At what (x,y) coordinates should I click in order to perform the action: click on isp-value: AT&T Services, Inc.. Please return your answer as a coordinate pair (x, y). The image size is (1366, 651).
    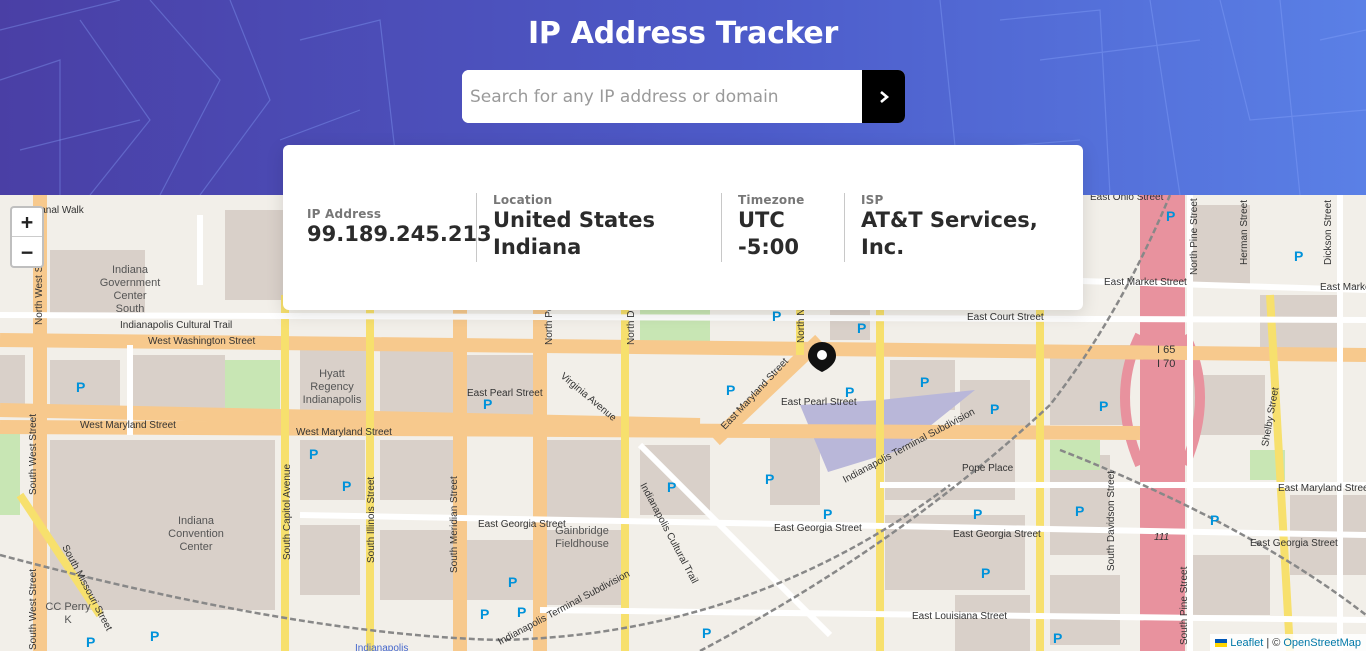
    Looking at the image, I should click on (949, 233).